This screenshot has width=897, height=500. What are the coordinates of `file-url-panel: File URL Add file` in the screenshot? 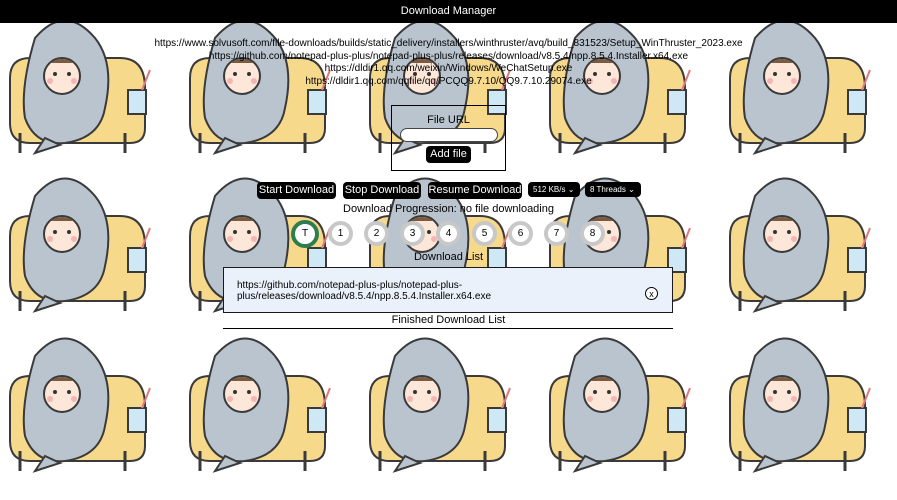 It's located at (448, 138).